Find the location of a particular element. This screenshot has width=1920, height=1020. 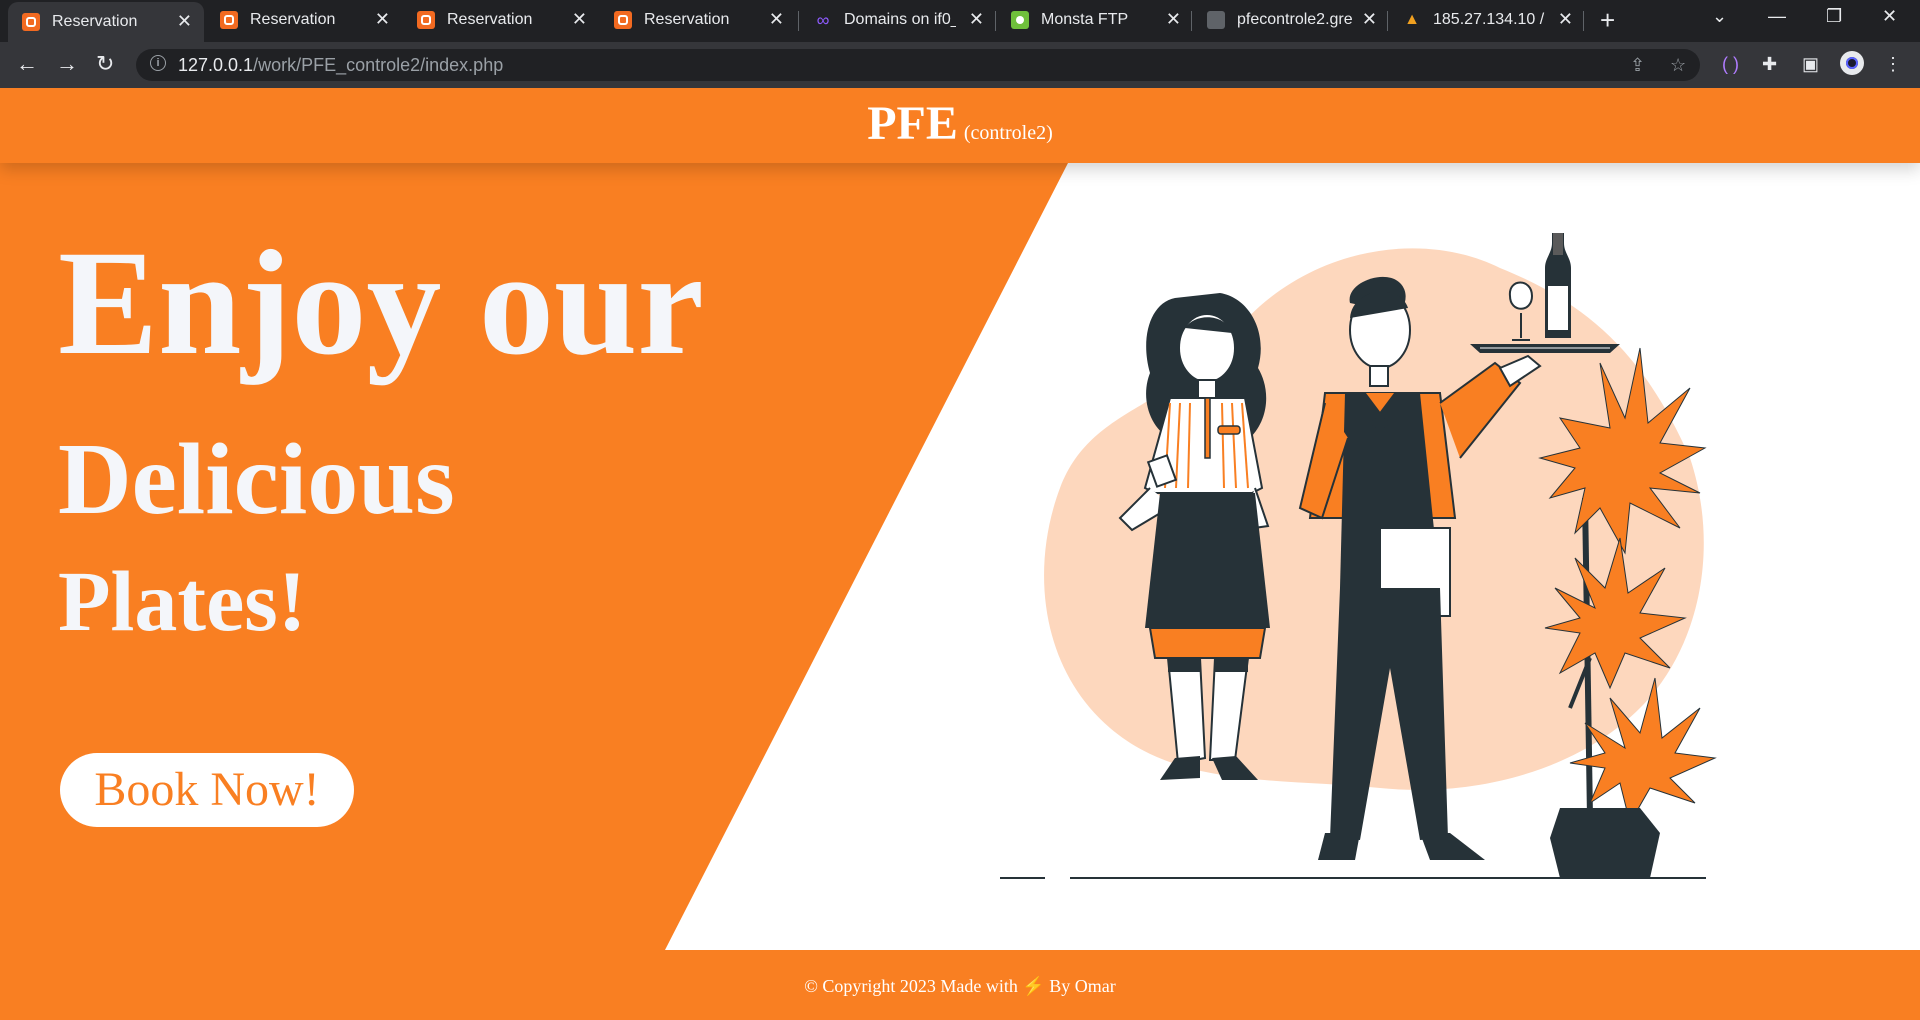

extension-icon: ( ) is located at coordinates (1730, 64).